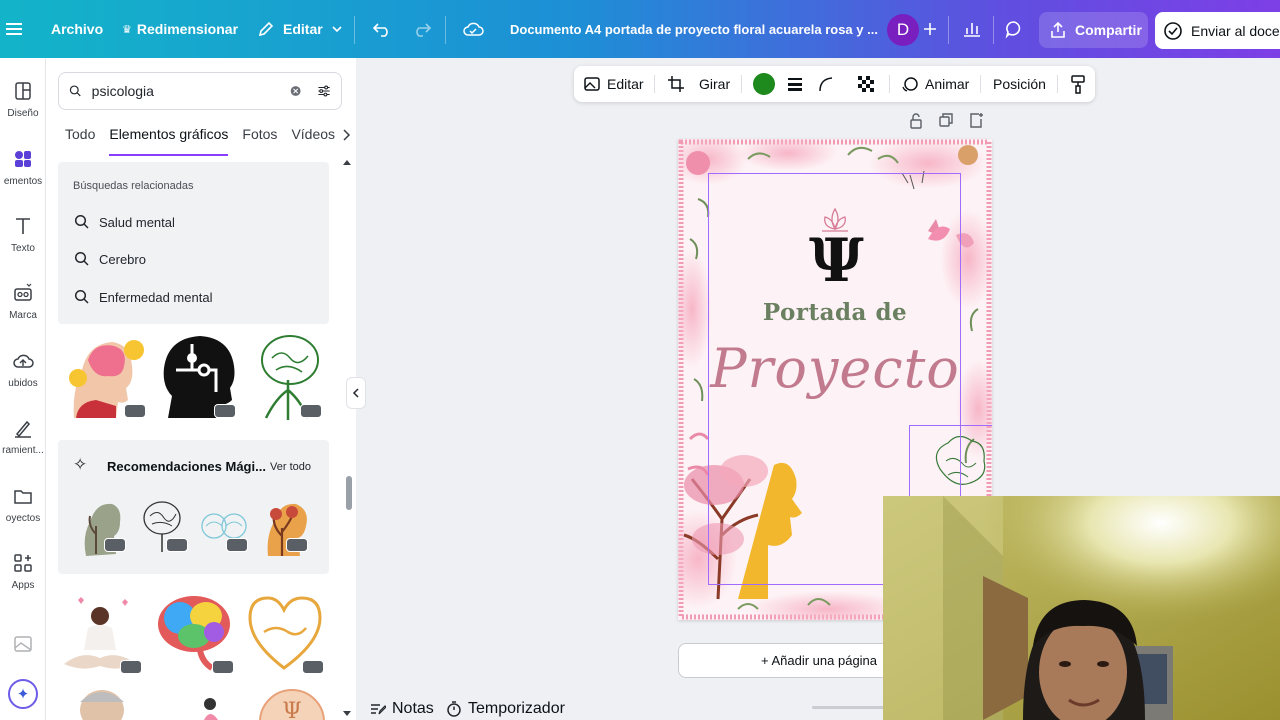 The image size is (1280, 720). What do you see at coordinates (300, 29) in the screenshot?
I see `editar-button: Editar` at bounding box center [300, 29].